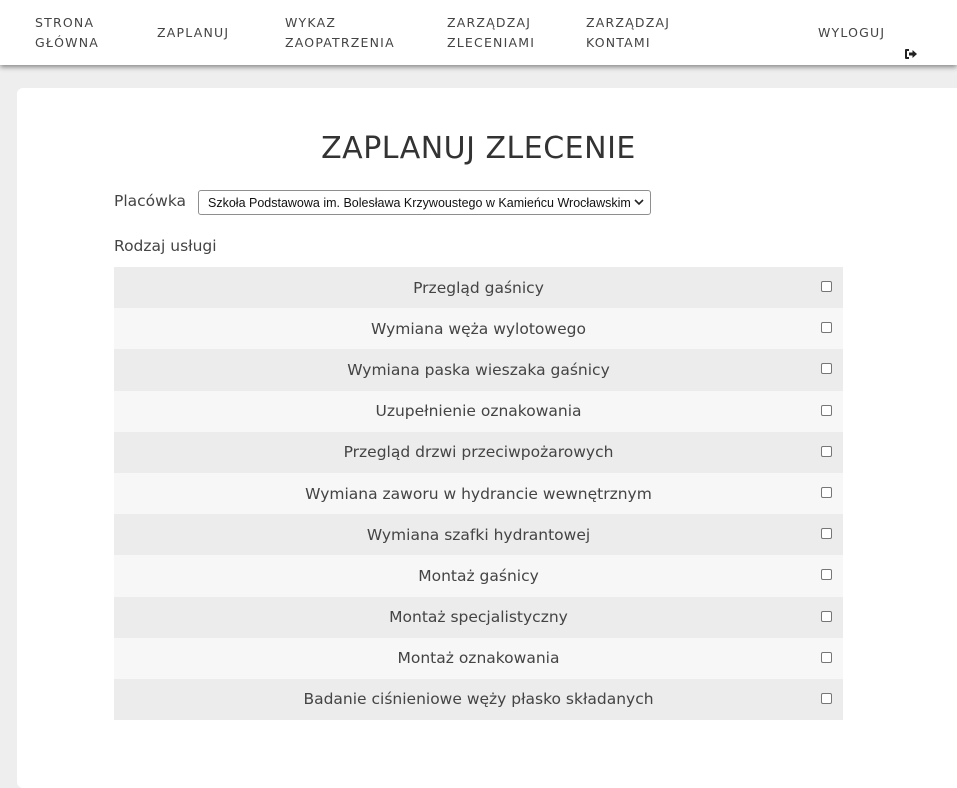 Image resolution: width=957 pixels, height=788 pixels. I want to click on chevron-down-icon, so click(639, 202).